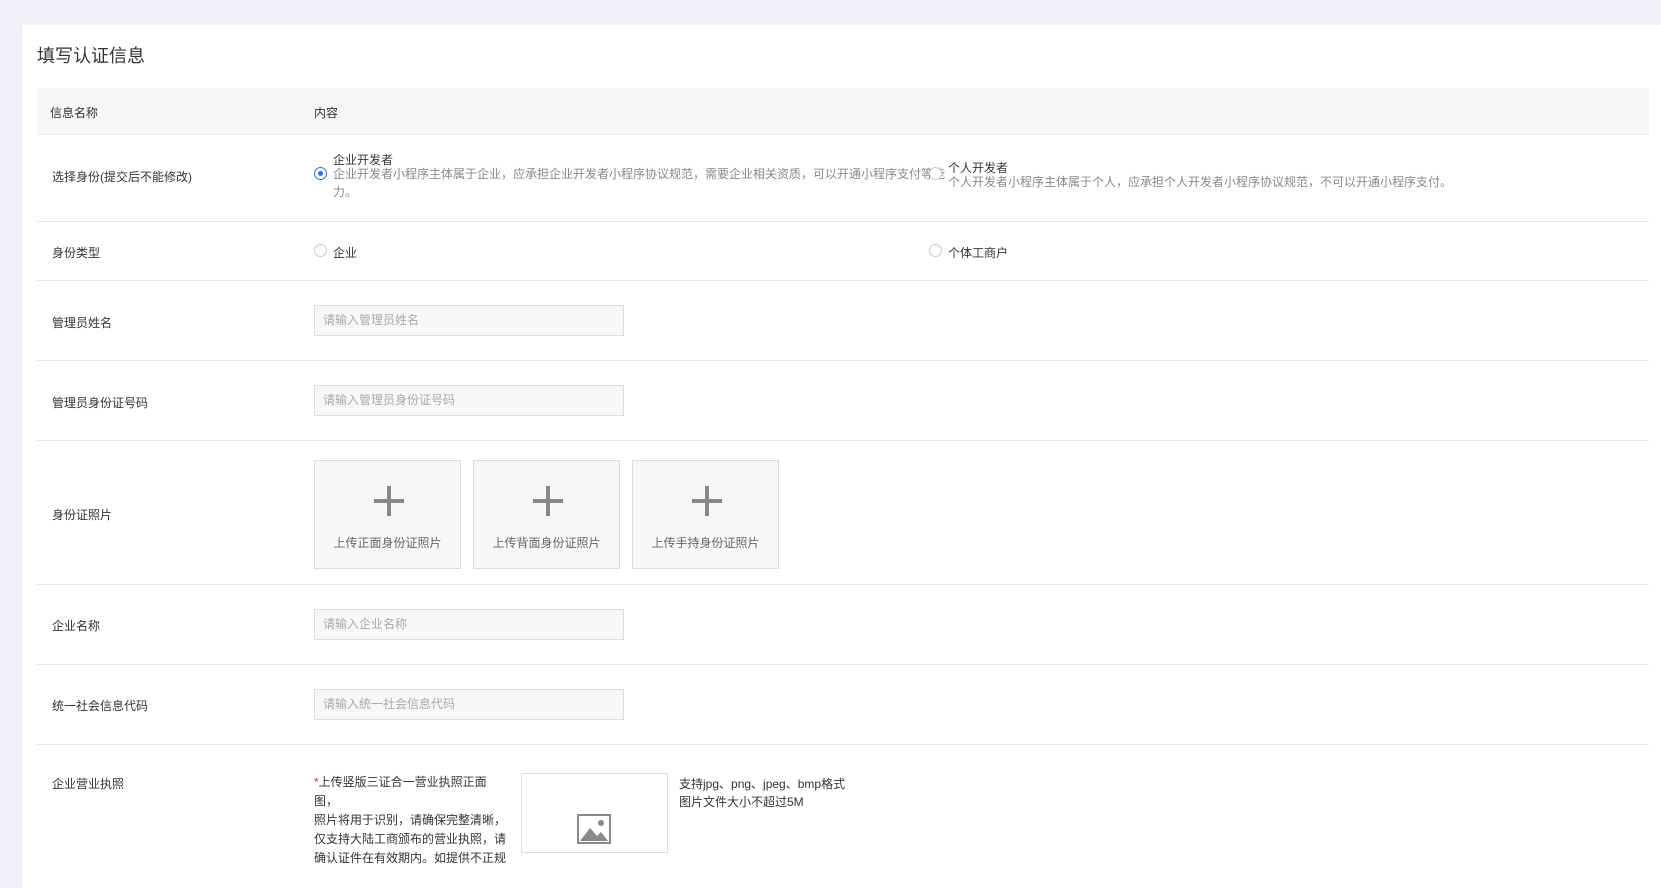 The image size is (1661, 888). What do you see at coordinates (546, 543) in the screenshot?
I see `upload-id-back-label: 上传背面身份证照片` at bounding box center [546, 543].